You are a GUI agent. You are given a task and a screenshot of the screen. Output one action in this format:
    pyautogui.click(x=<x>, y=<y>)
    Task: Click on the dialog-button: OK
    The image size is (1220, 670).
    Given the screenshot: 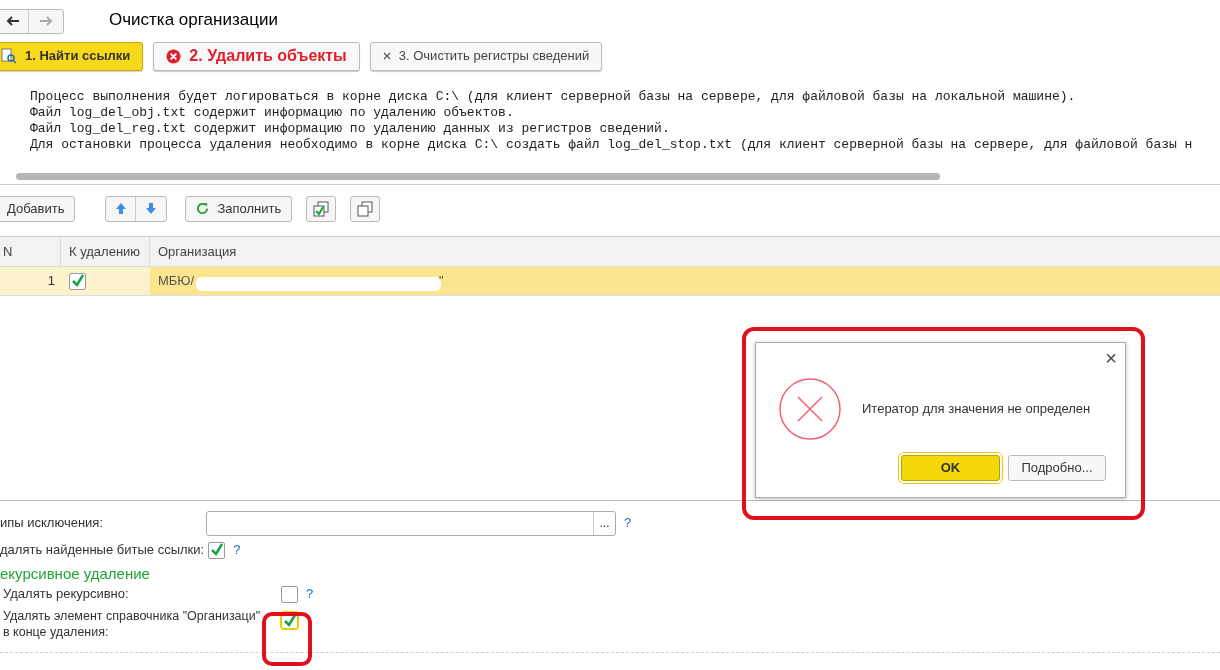 What is the action you would take?
    pyautogui.click(x=950, y=468)
    